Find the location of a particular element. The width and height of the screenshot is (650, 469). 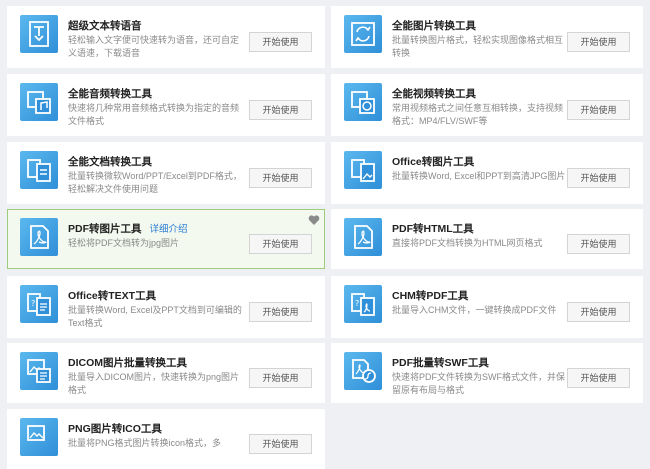

tool-card-audio-convert: 全能音频转换工具 快速将几种常用音频格式转换为指定的音频文件格式 开始使用 is located at coordinates (166, 105).